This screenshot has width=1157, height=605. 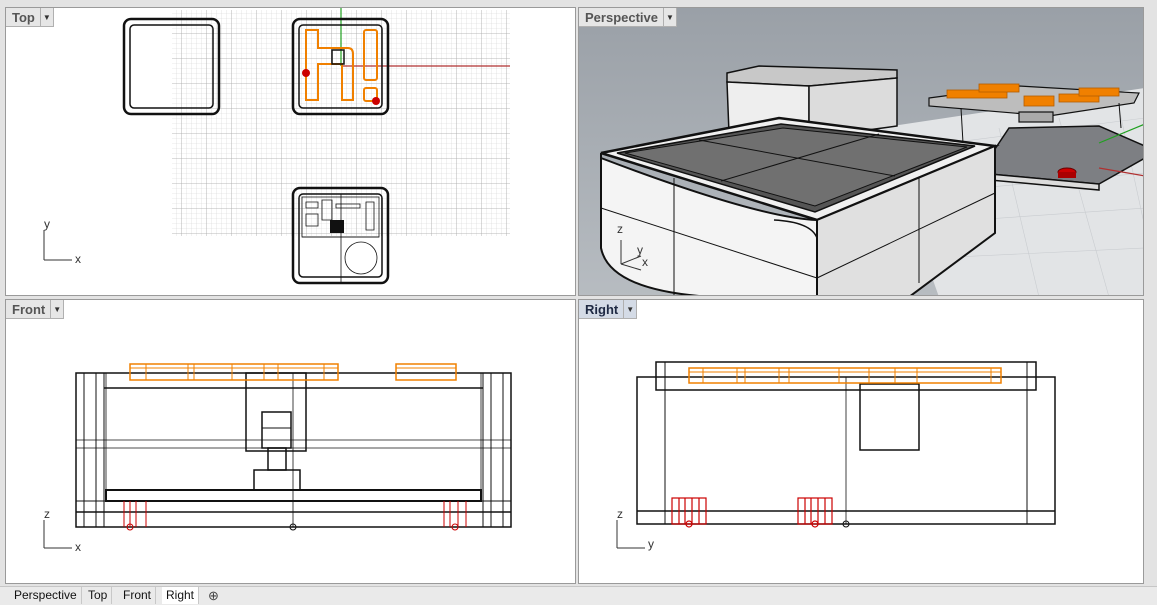 What do you see at coordinates (800, 205) in the screenshot?
I see `main-box` at bounding box center [800, 205].